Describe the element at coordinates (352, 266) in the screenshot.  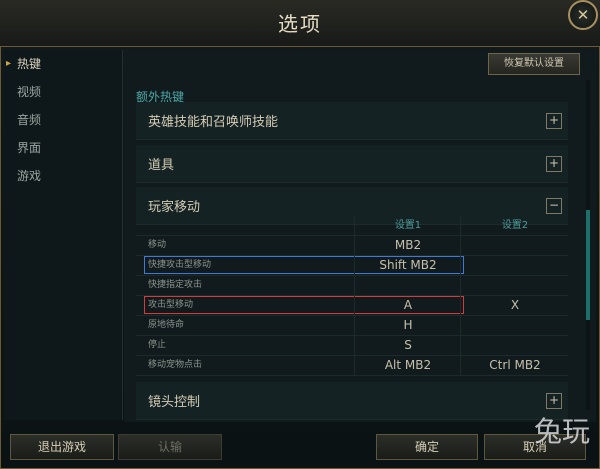
I see `table-row: 快捷攻击型移动 Shift MB2` at that location.